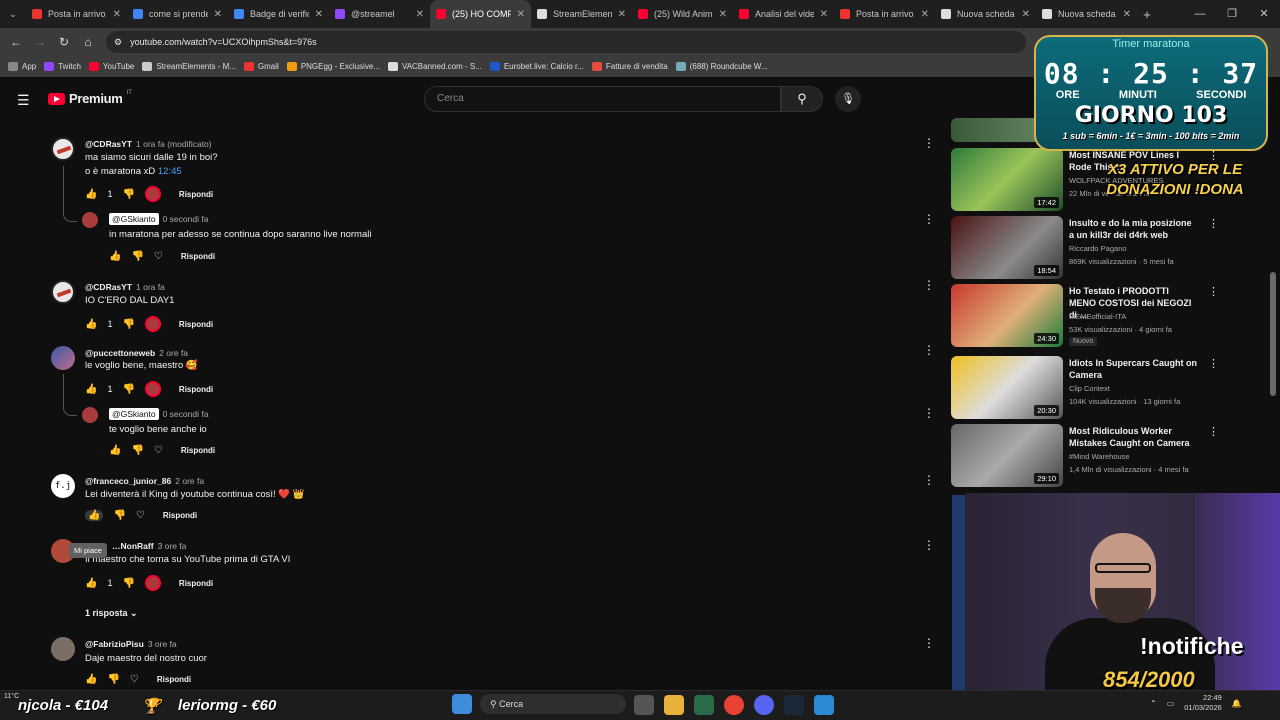 Image resolution: width=1280 pixels, height=720 pixels. Describe the element at coordinates (783, 14) in the screenshot. I see `browser-tab: Analisi del vide ✕` at that location.